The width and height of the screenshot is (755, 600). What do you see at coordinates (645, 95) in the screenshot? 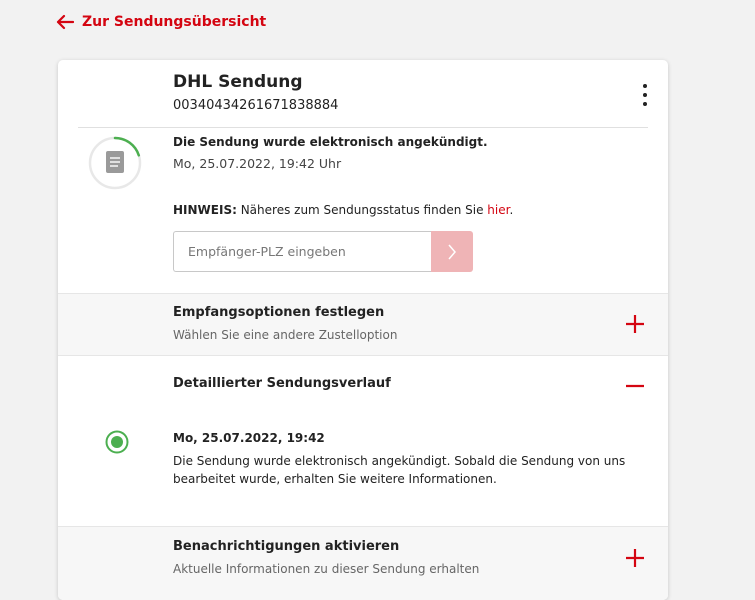
I see `more-vertical-icon` at bounding box center [645, 95].